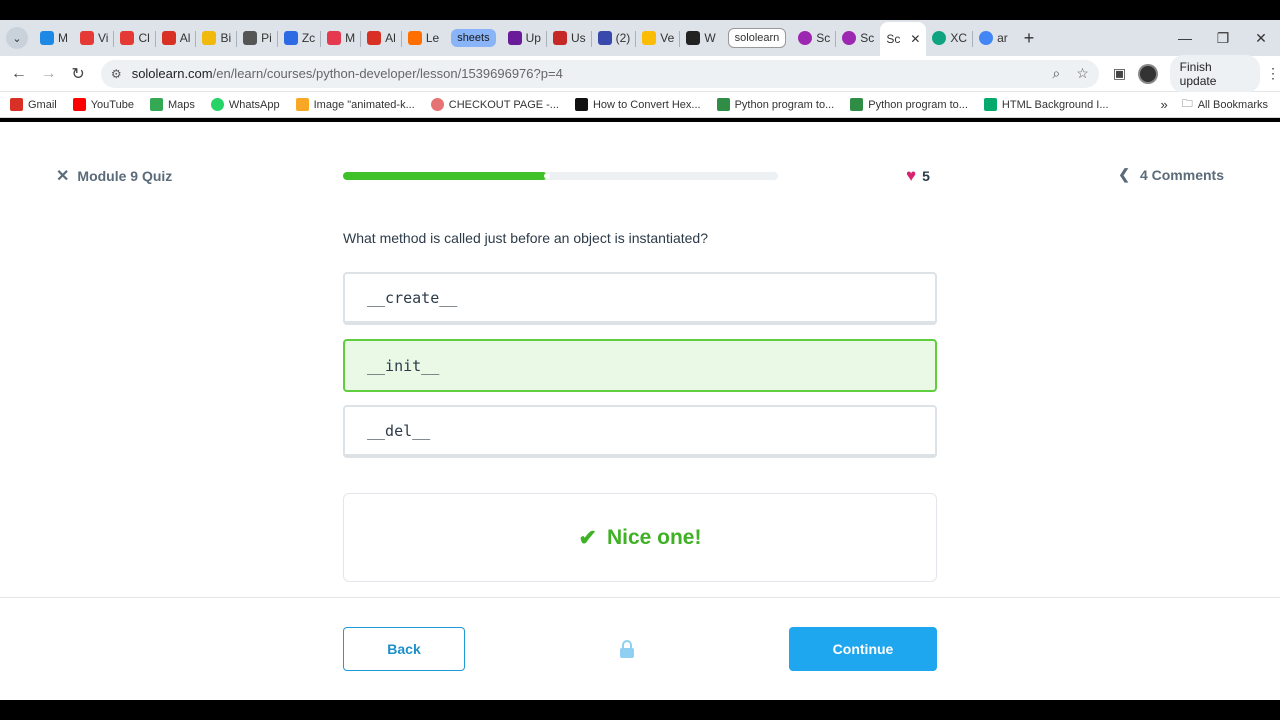 The width and height of the screenshot is (1280, 720). Describe the element at coordinates (62, 176) in the screenshot. I see `close-icon: ✕` at that location.